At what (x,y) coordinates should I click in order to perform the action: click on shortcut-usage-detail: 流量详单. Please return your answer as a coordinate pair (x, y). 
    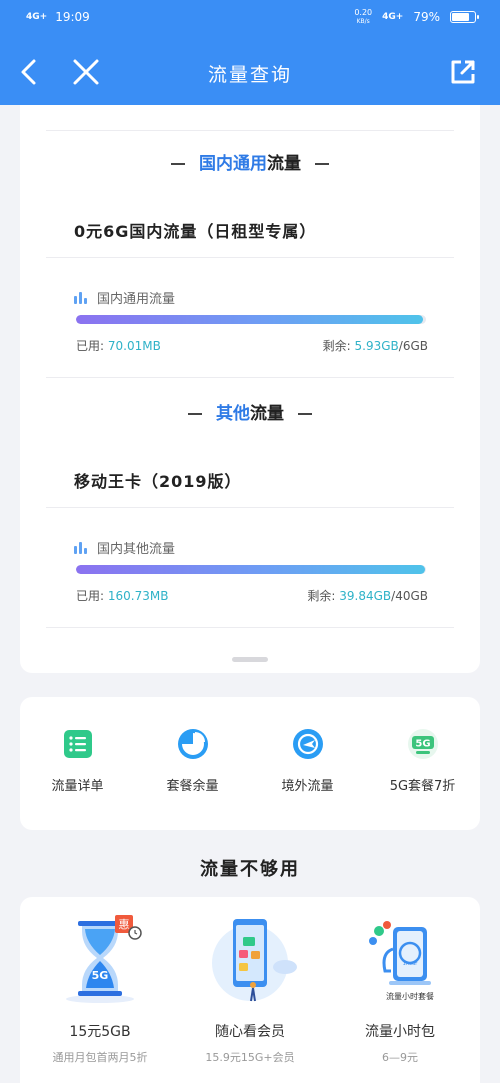
    Looking at the image, I should click on (77, 760).